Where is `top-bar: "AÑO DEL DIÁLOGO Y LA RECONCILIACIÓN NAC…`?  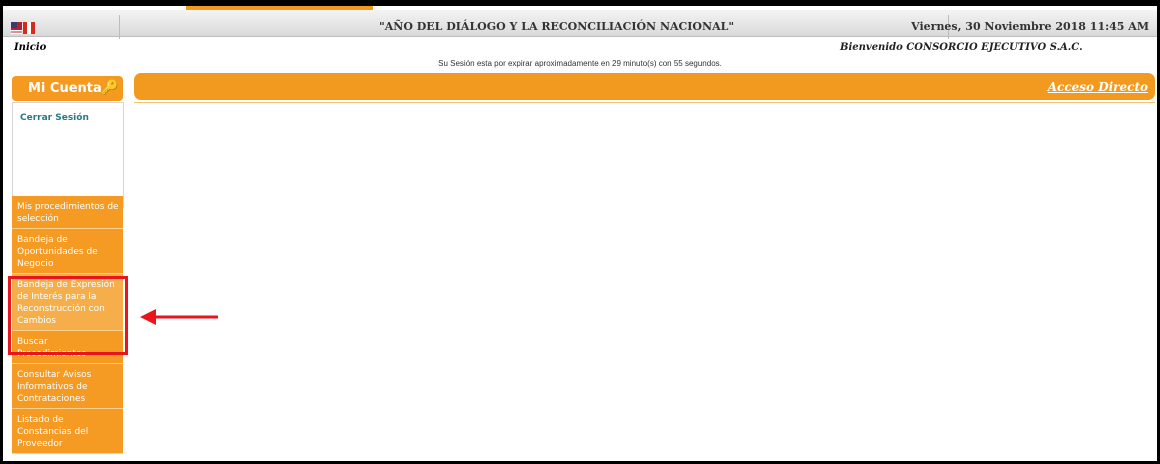 top-bar: "AÑO DEL DIÁLOGO Y LA RECONCILIACIÓN NAC… is located at coordinates (580, 24).